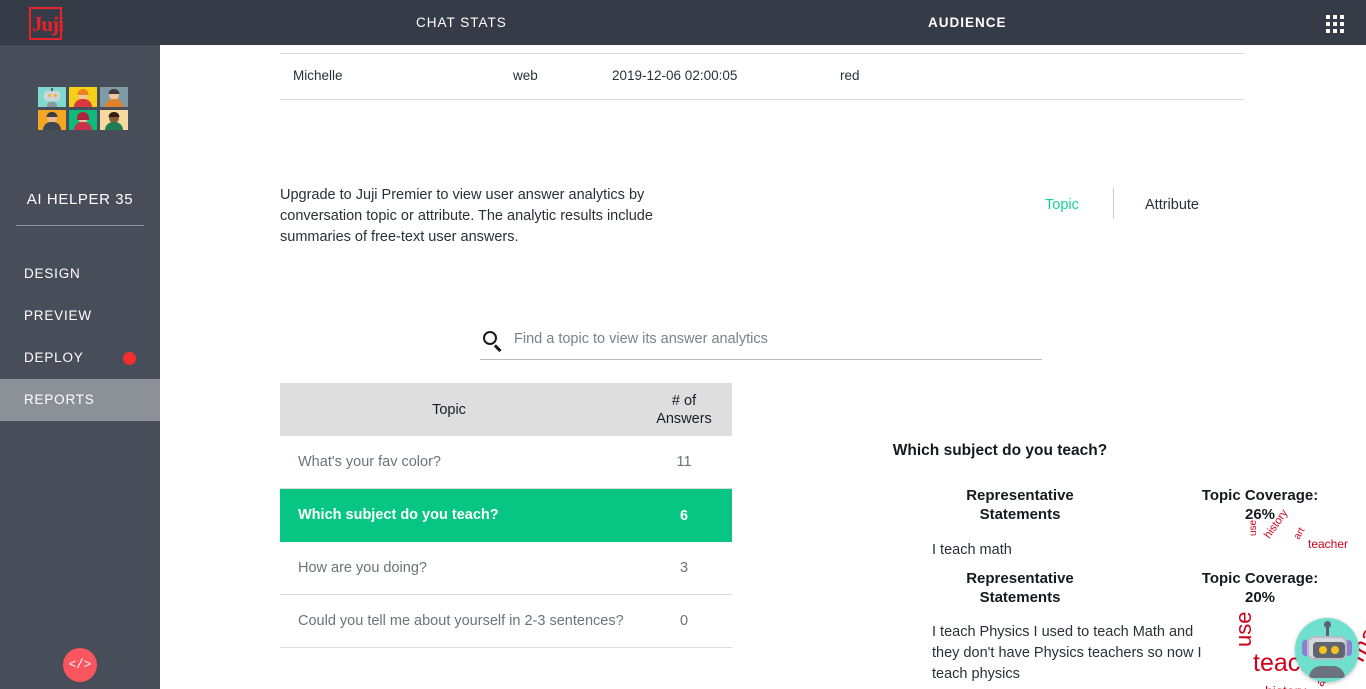 The width and height of the screenshot is (1366, 689). Describe the element at coordinates (1172, 205) in the screenshot. I see `segment-attribute: Attribute` at that location.